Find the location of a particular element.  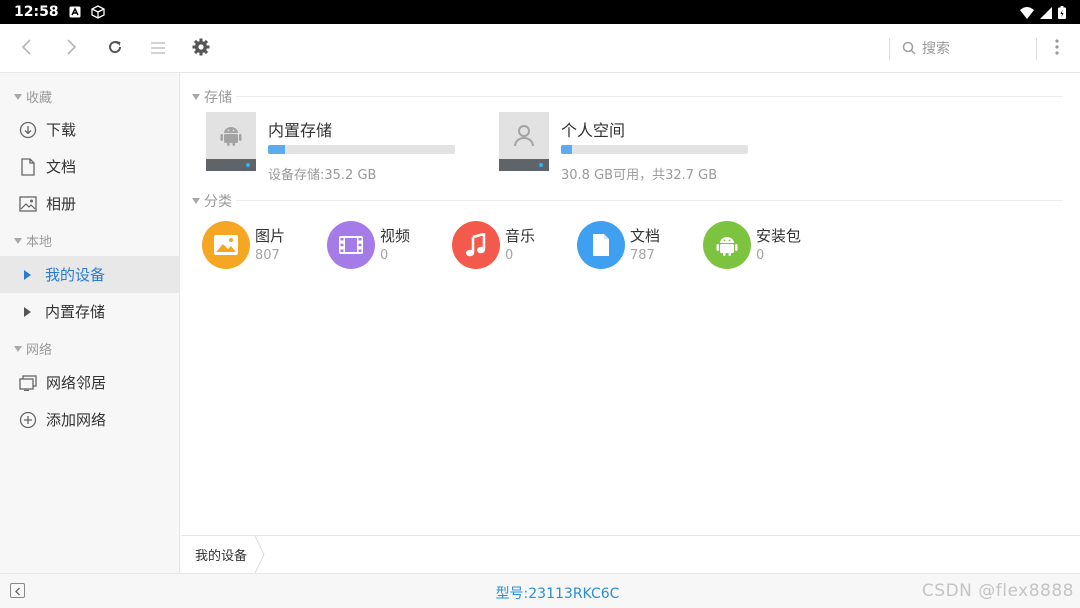

accessibility-icon is located at coordinates (75, 12).